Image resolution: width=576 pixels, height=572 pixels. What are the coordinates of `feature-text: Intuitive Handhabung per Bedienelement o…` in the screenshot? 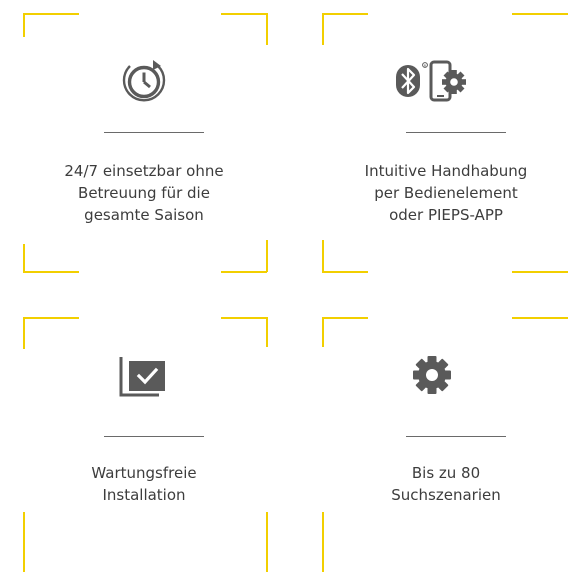 It's located at (446, 193).